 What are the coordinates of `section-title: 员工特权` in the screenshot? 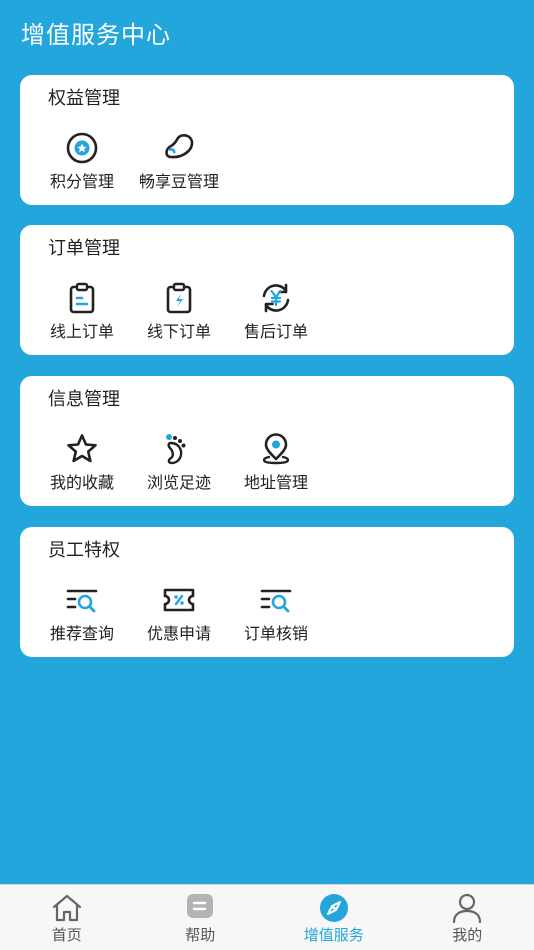 It's located at (84, 550).